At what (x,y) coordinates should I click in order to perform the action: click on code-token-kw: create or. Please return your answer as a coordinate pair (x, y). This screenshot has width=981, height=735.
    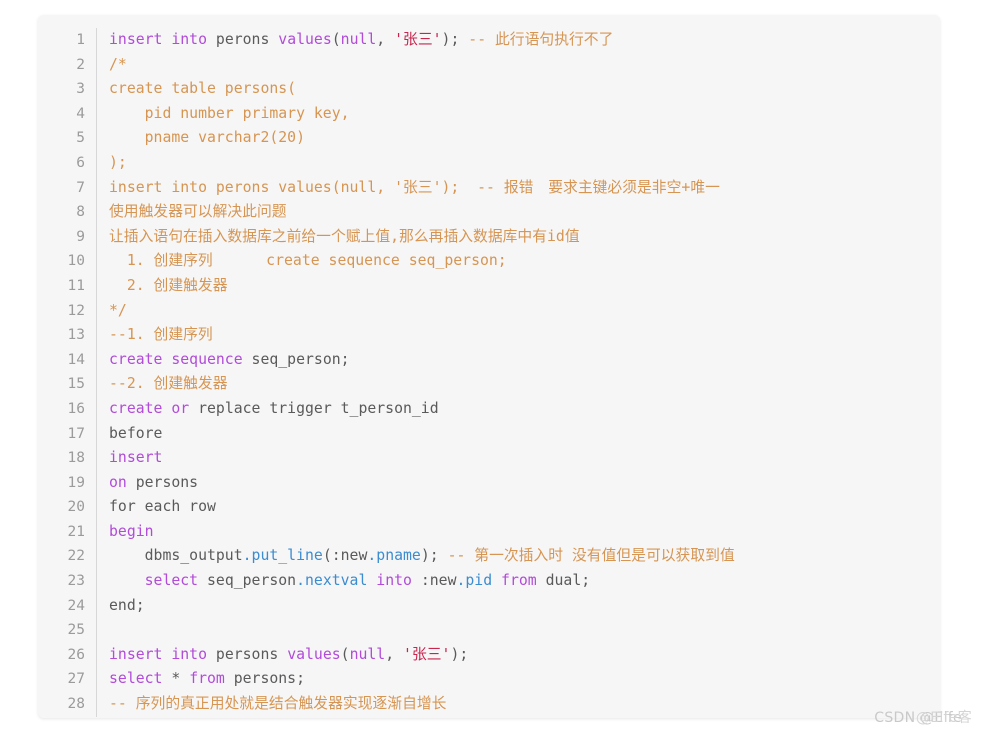
    Looking at the image, I should click on (149, 408).